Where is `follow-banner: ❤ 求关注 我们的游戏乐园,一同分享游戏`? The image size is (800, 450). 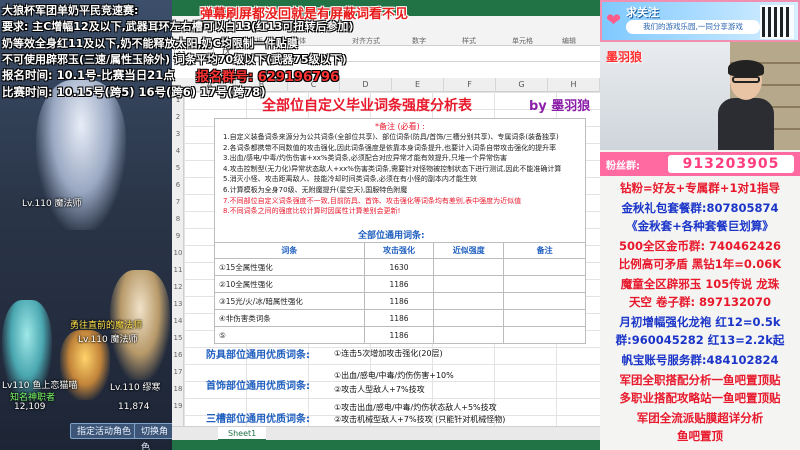 follow-banner: ❤ 求关注 我们的游戏乐园,一同分享游戏 is located at coordinates (700, 21).